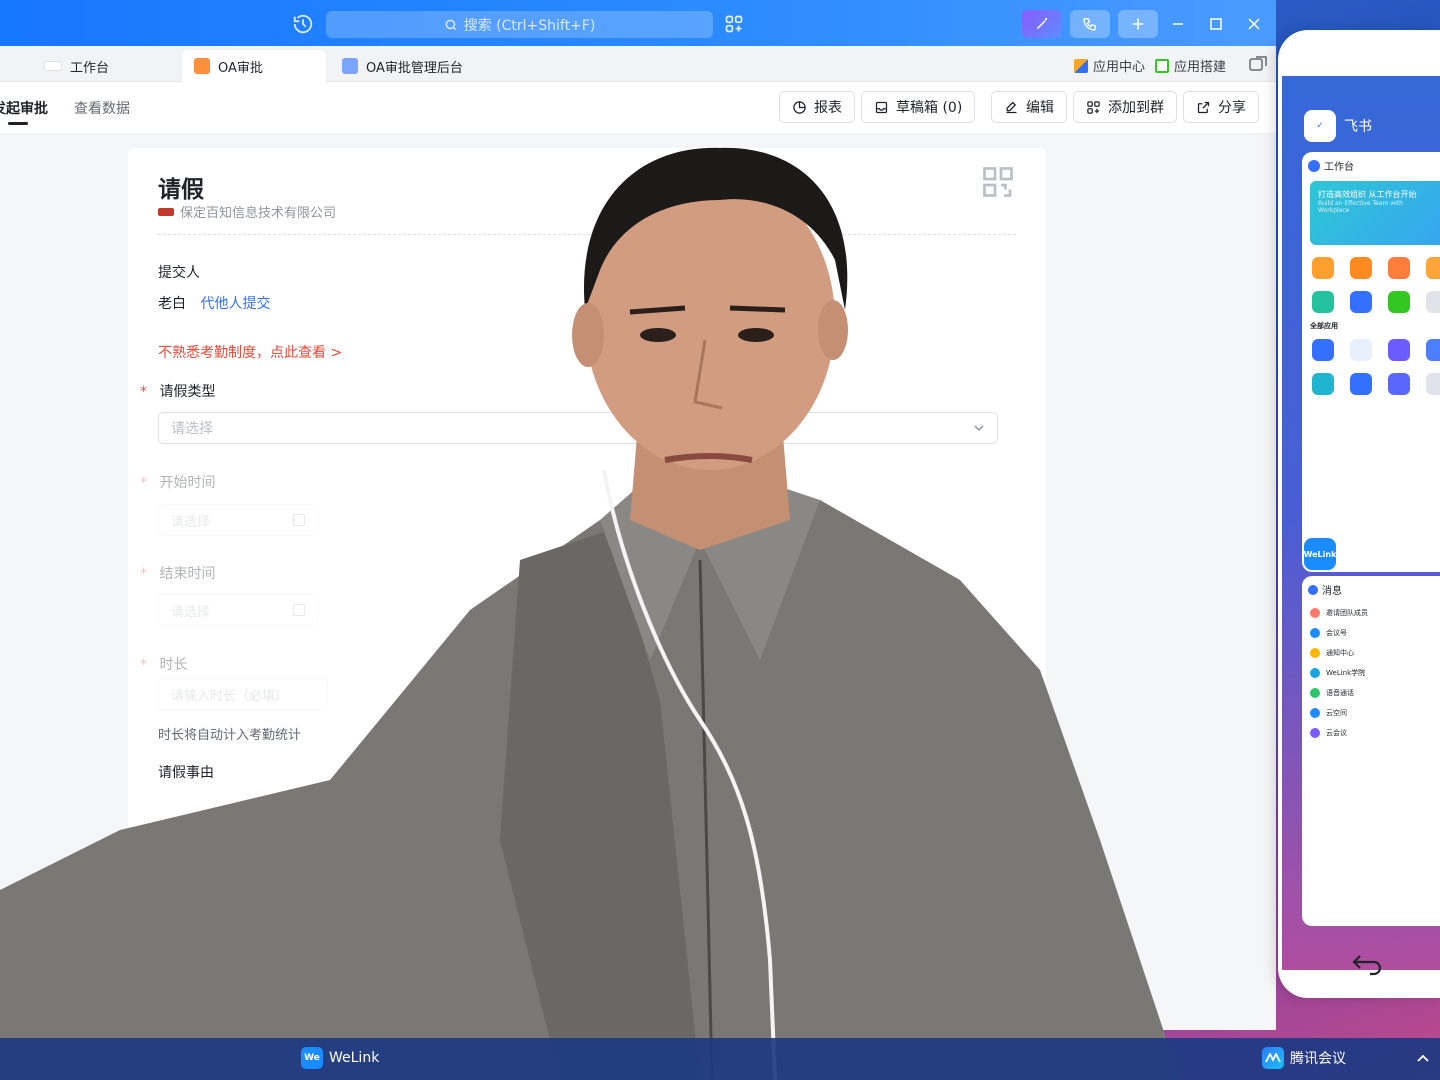 The height and width of the screenshot is (1080, 1440). What do you see at coordinates (720, 1059) in the screenshot?
I see `system-taskbar` at bounding box center [720, 1059].